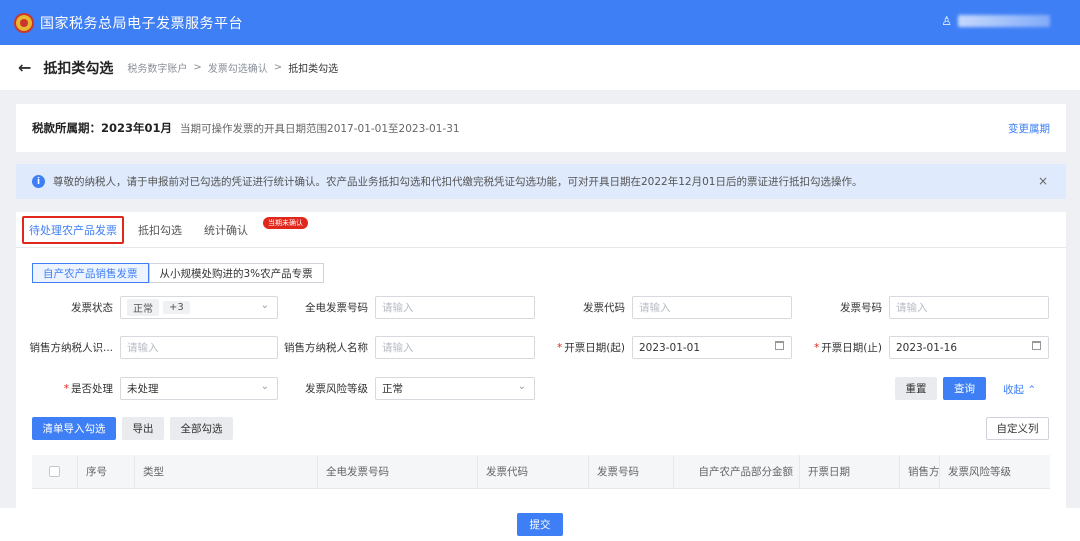 Image resolution: width=1080 pixels, height=541 pixels. Describe the element at coordinates (92, 308) in the screenshot. I see `invoice-status-label: 发票状态` at that location.